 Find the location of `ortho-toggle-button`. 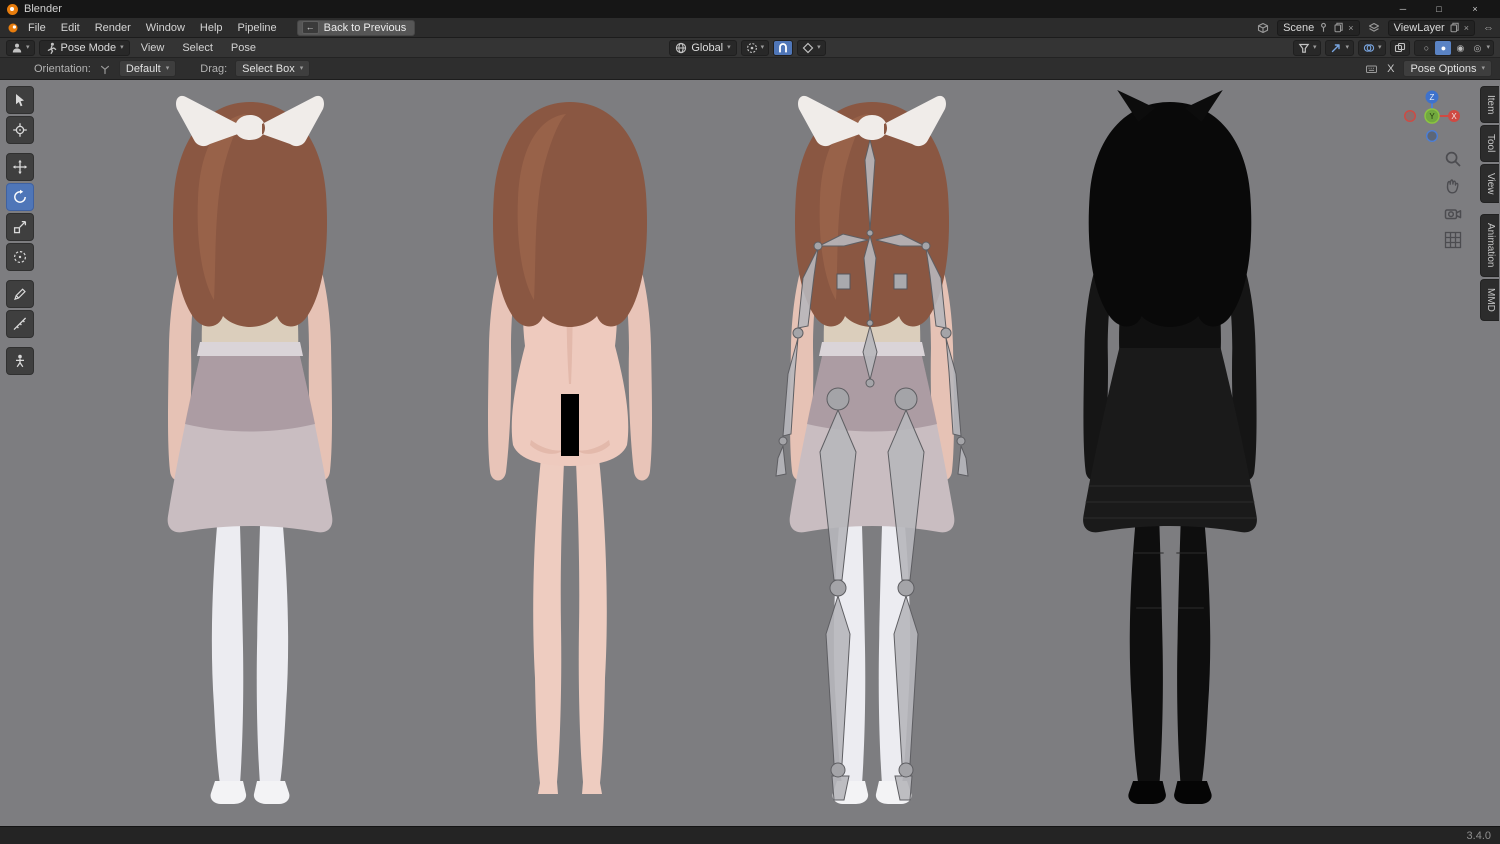

ortho-toggle-button is located at coordinates (1453, 240).